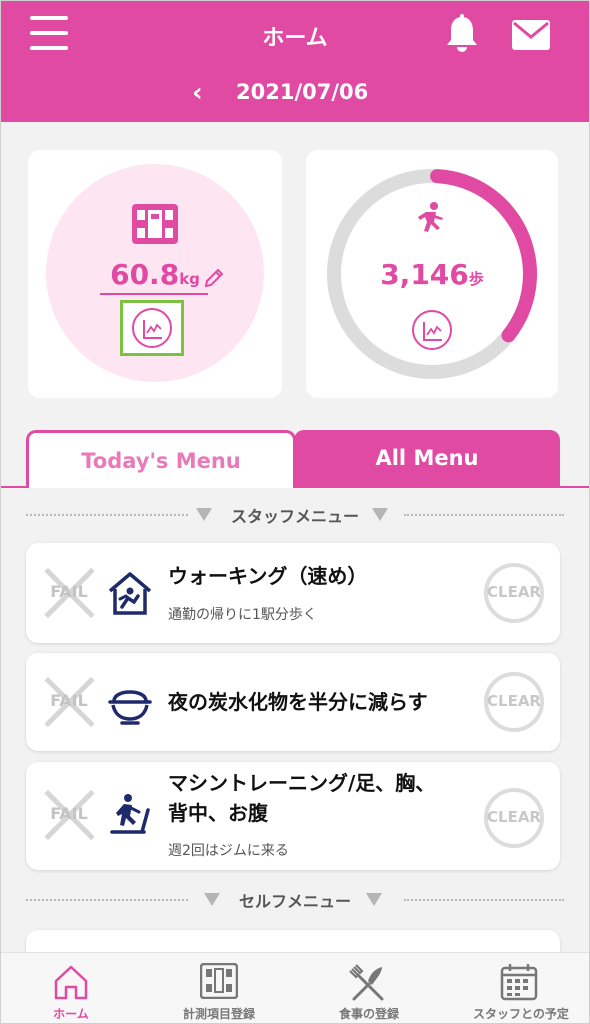  What do you see at coordinates (366, 982) in the screenshot?
I see `fork-knife-icon` at bounding box center [366, 982].